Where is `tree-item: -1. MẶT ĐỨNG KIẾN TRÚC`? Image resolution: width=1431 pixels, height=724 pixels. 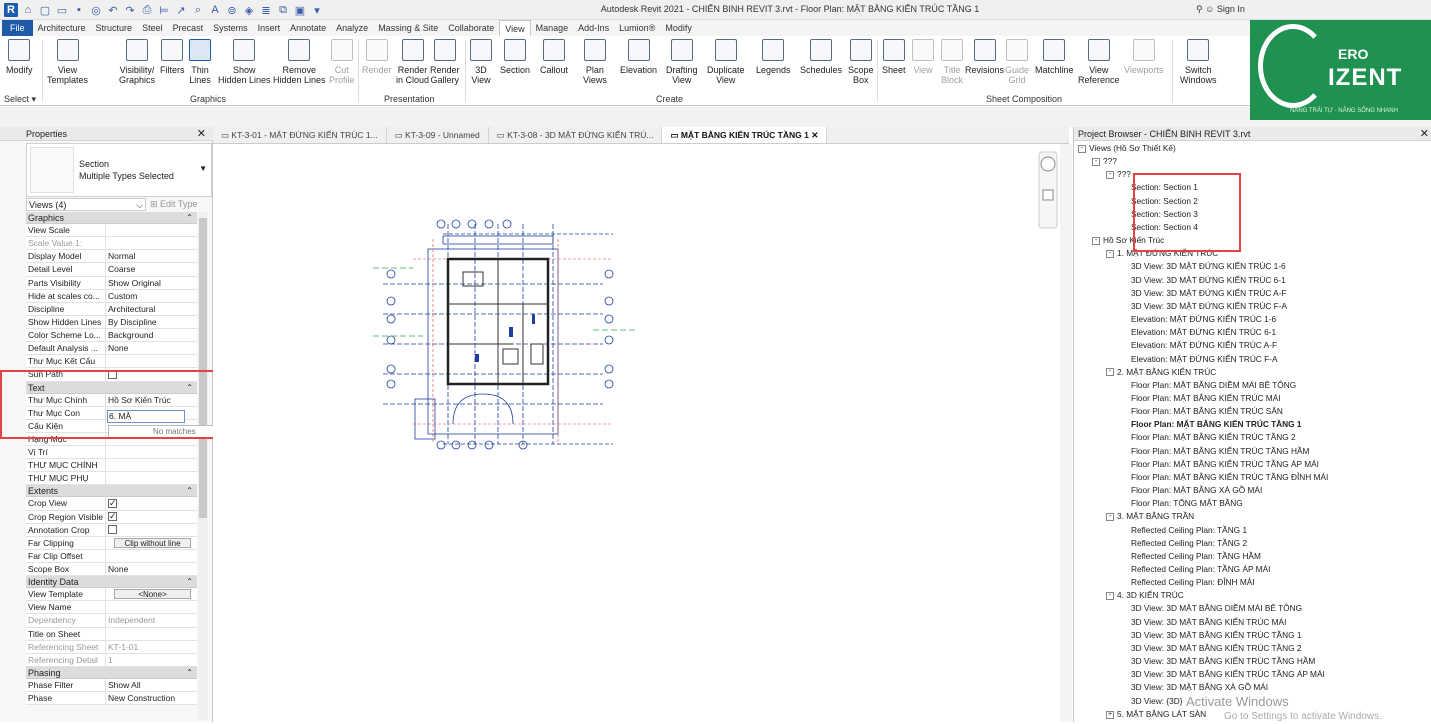
tree-item: -1. MẶT ĐỨNG KIẾN TRÚC is located at coordinates (1248, 253).